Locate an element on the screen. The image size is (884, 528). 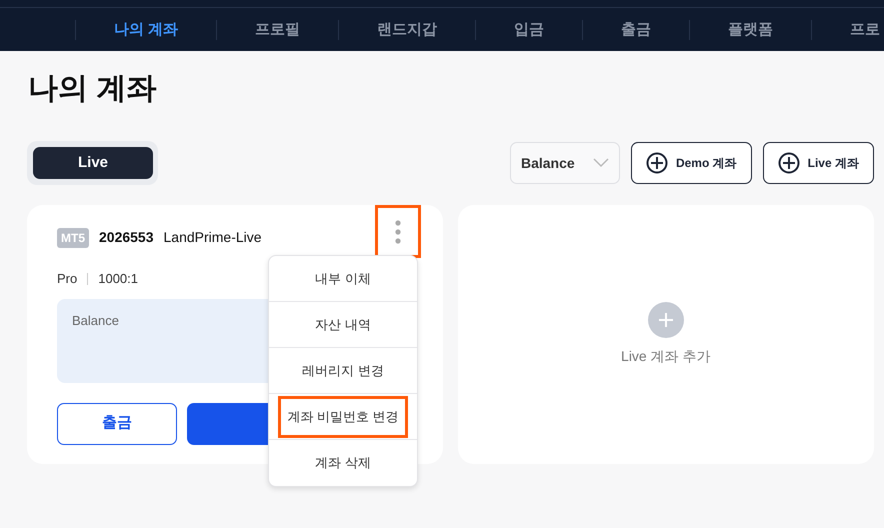
nav-tab: 나의 계좌 is located at coordinates (145, 30).